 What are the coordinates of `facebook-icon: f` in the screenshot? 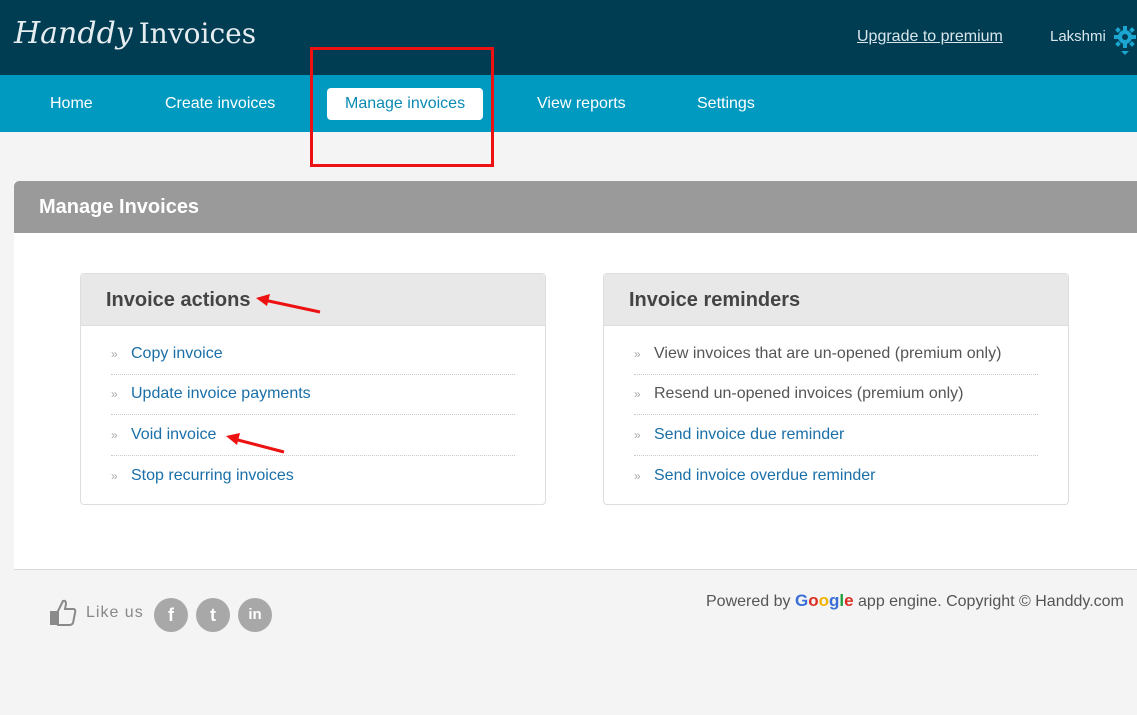 It's located at (171, 615).